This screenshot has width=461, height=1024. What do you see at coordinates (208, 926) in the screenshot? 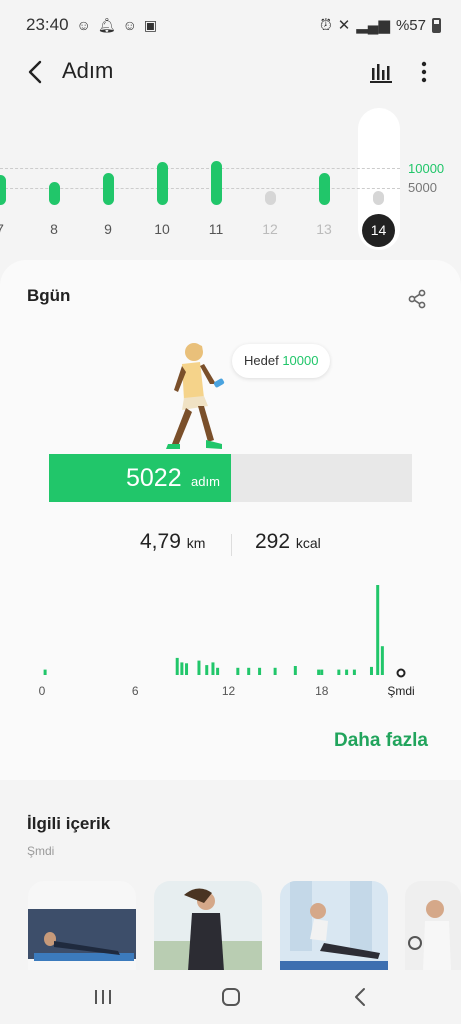
I see `workout-thumbnail-running` at bounding box center [208, 926].